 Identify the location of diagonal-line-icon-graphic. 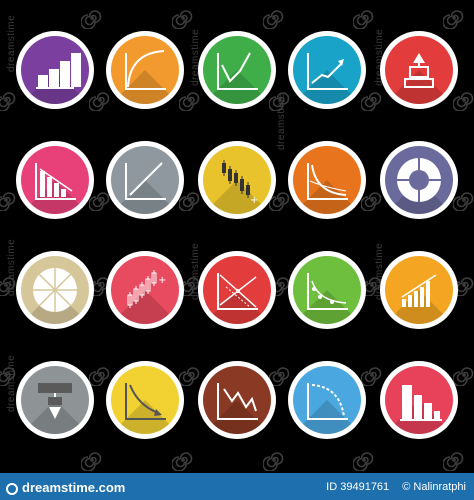
(145, 180).